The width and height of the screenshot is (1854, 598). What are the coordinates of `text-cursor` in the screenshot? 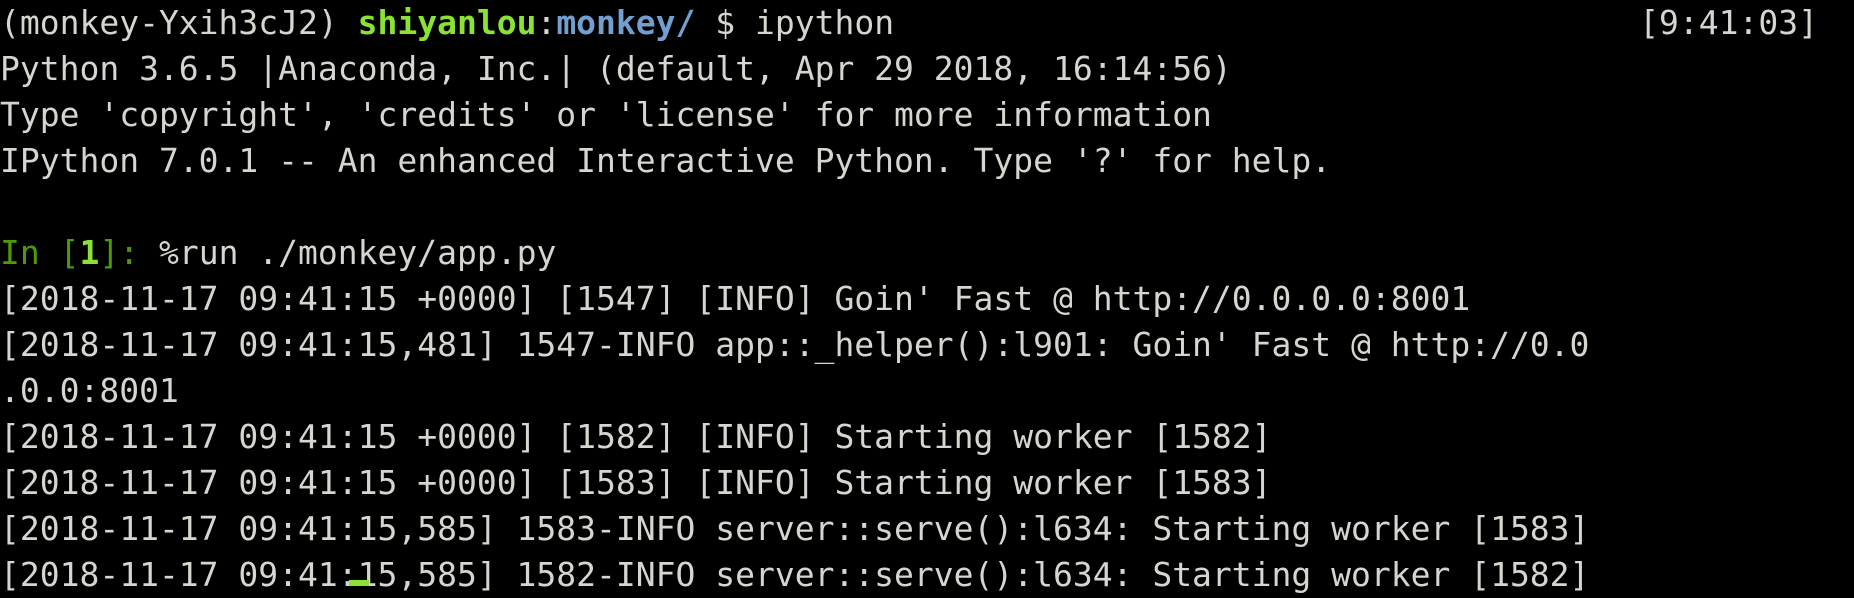 It's located at (359, 583).